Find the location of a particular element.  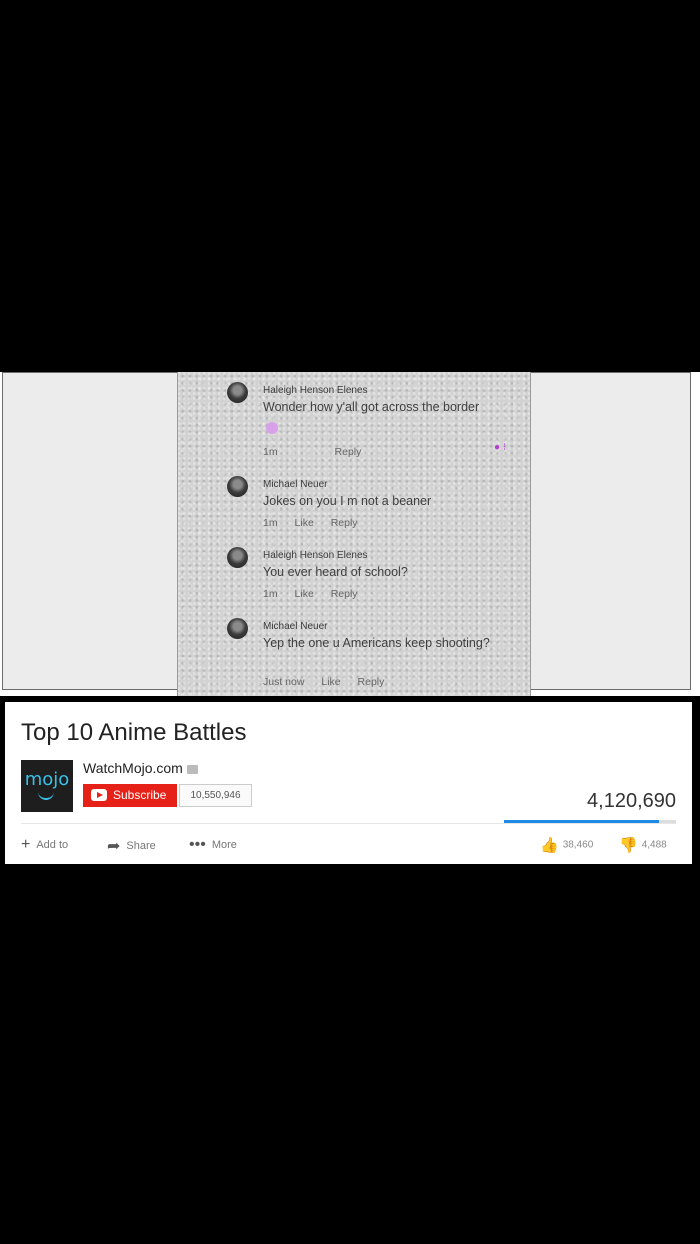

share-label: Share is located at coordinates (141, 845).